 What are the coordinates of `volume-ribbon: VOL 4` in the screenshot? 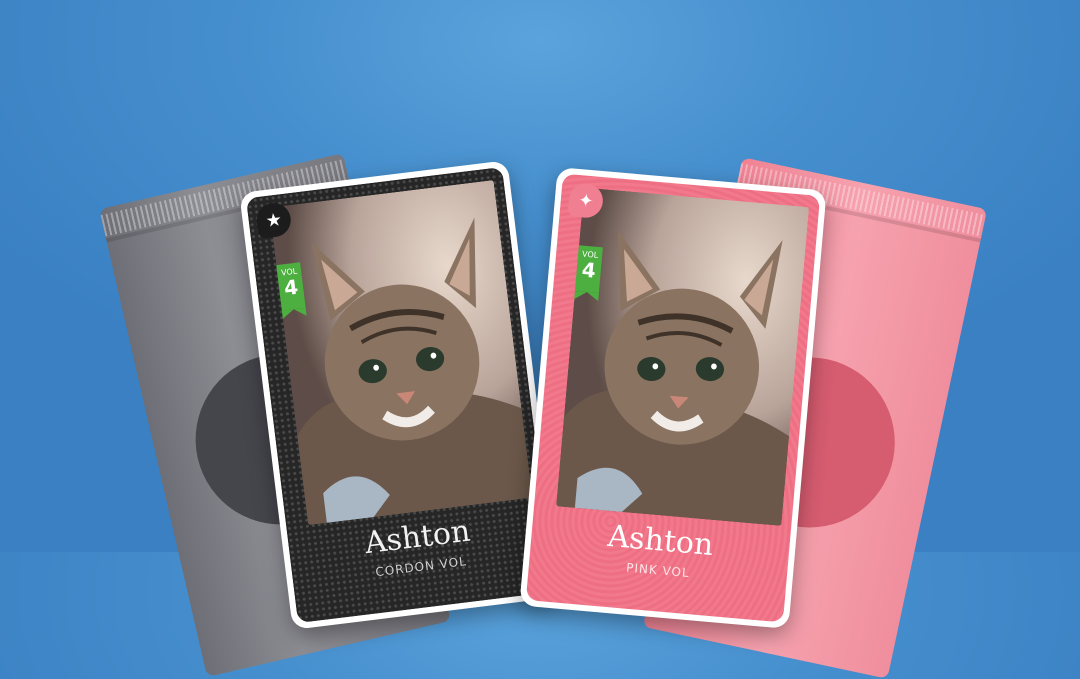 It's located at (588, 269).